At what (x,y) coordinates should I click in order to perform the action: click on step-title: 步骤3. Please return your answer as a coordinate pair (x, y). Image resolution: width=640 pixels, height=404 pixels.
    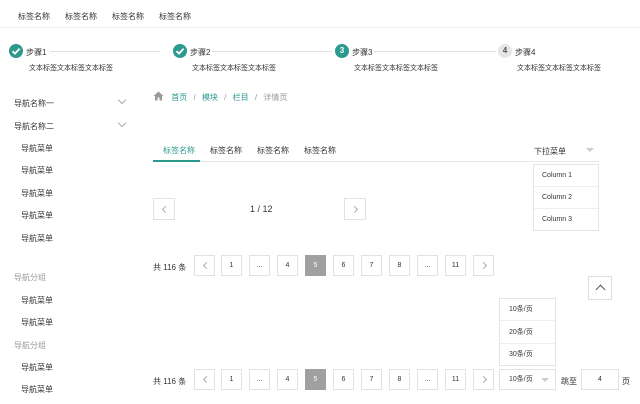
    Looking at the image, I should click on (362, 52).